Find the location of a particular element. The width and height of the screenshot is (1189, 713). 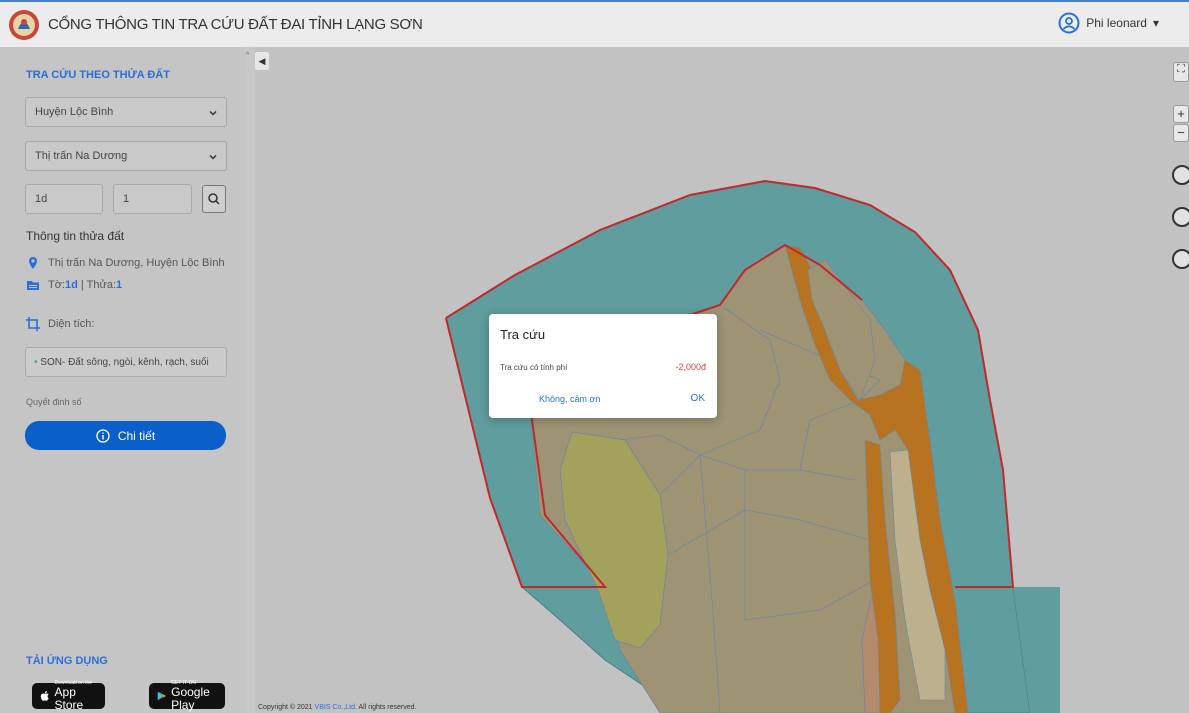

search-button is located at coordinates (214, 199).